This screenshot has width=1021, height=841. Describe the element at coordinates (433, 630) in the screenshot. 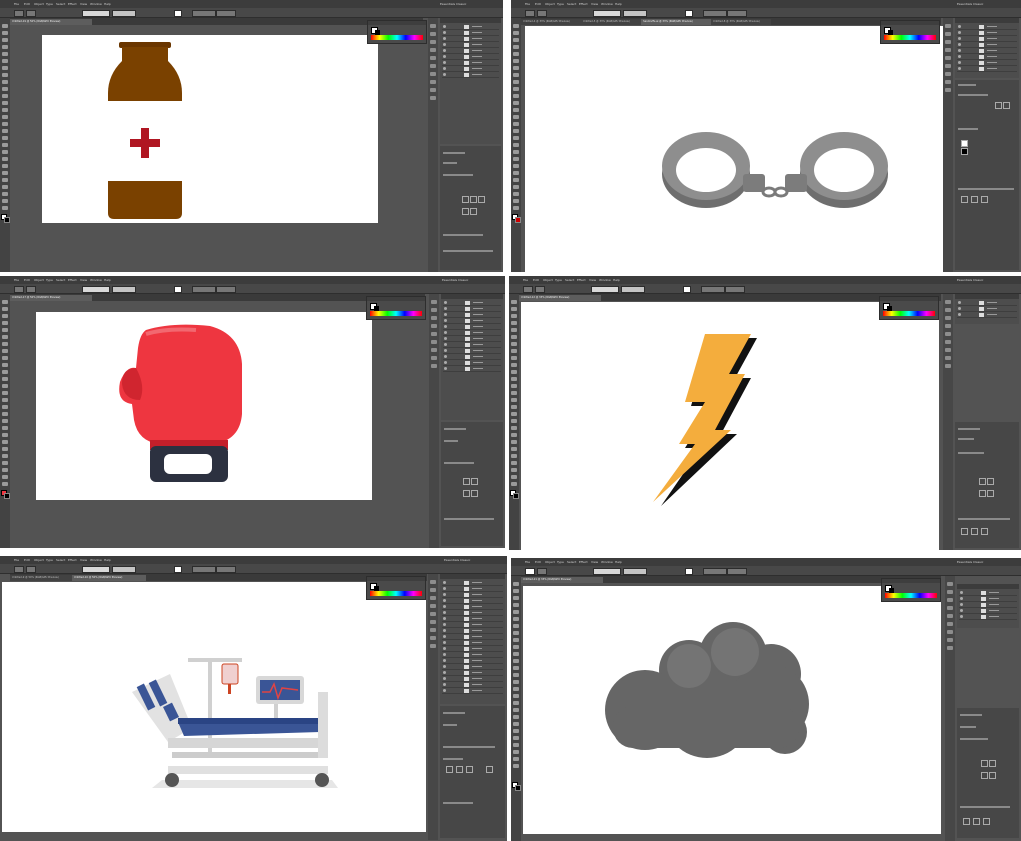

I see `transparency-panel-icon` at that location.